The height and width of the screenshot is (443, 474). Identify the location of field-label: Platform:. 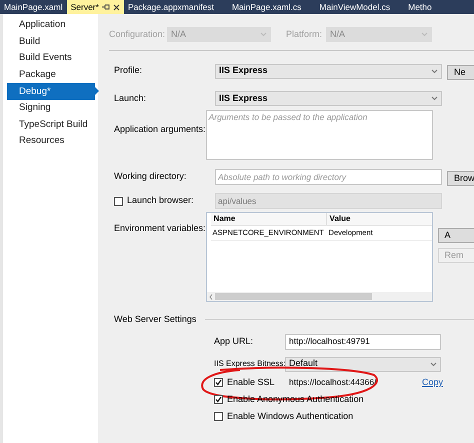
(305, 34).